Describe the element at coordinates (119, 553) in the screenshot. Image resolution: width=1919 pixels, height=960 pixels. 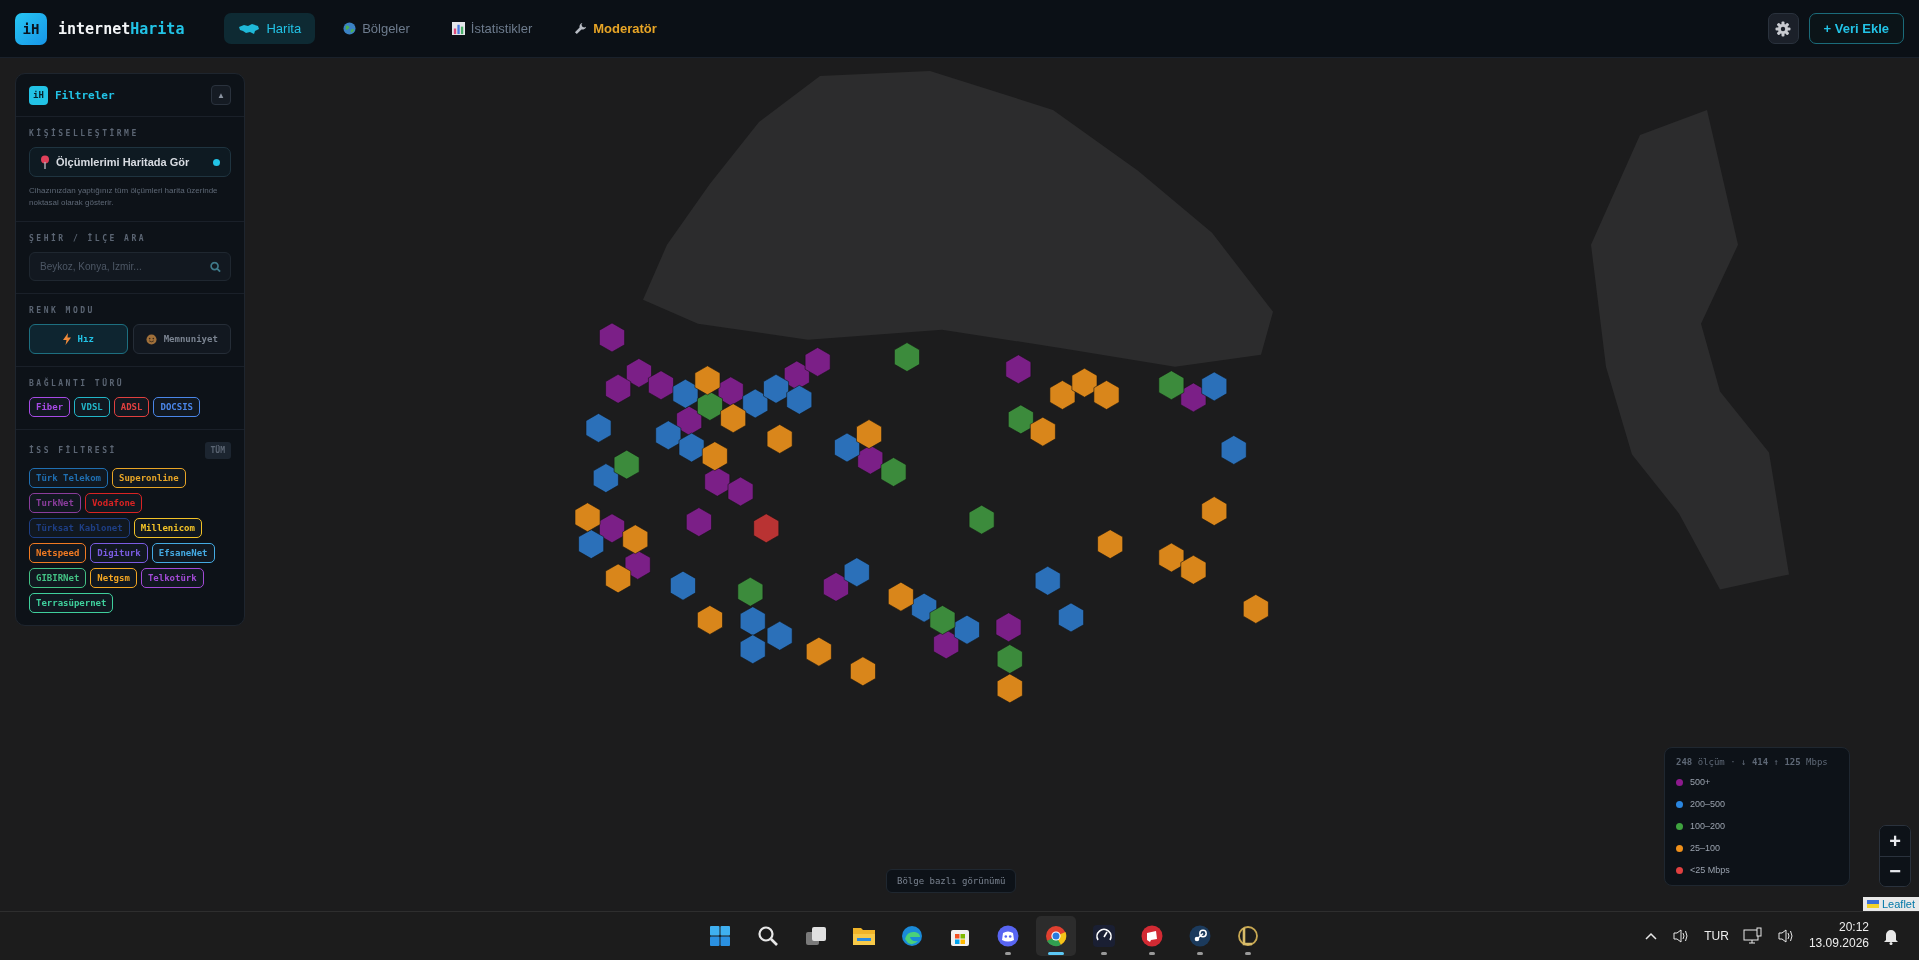
I see `provider-chip: Digiturk` at that location.